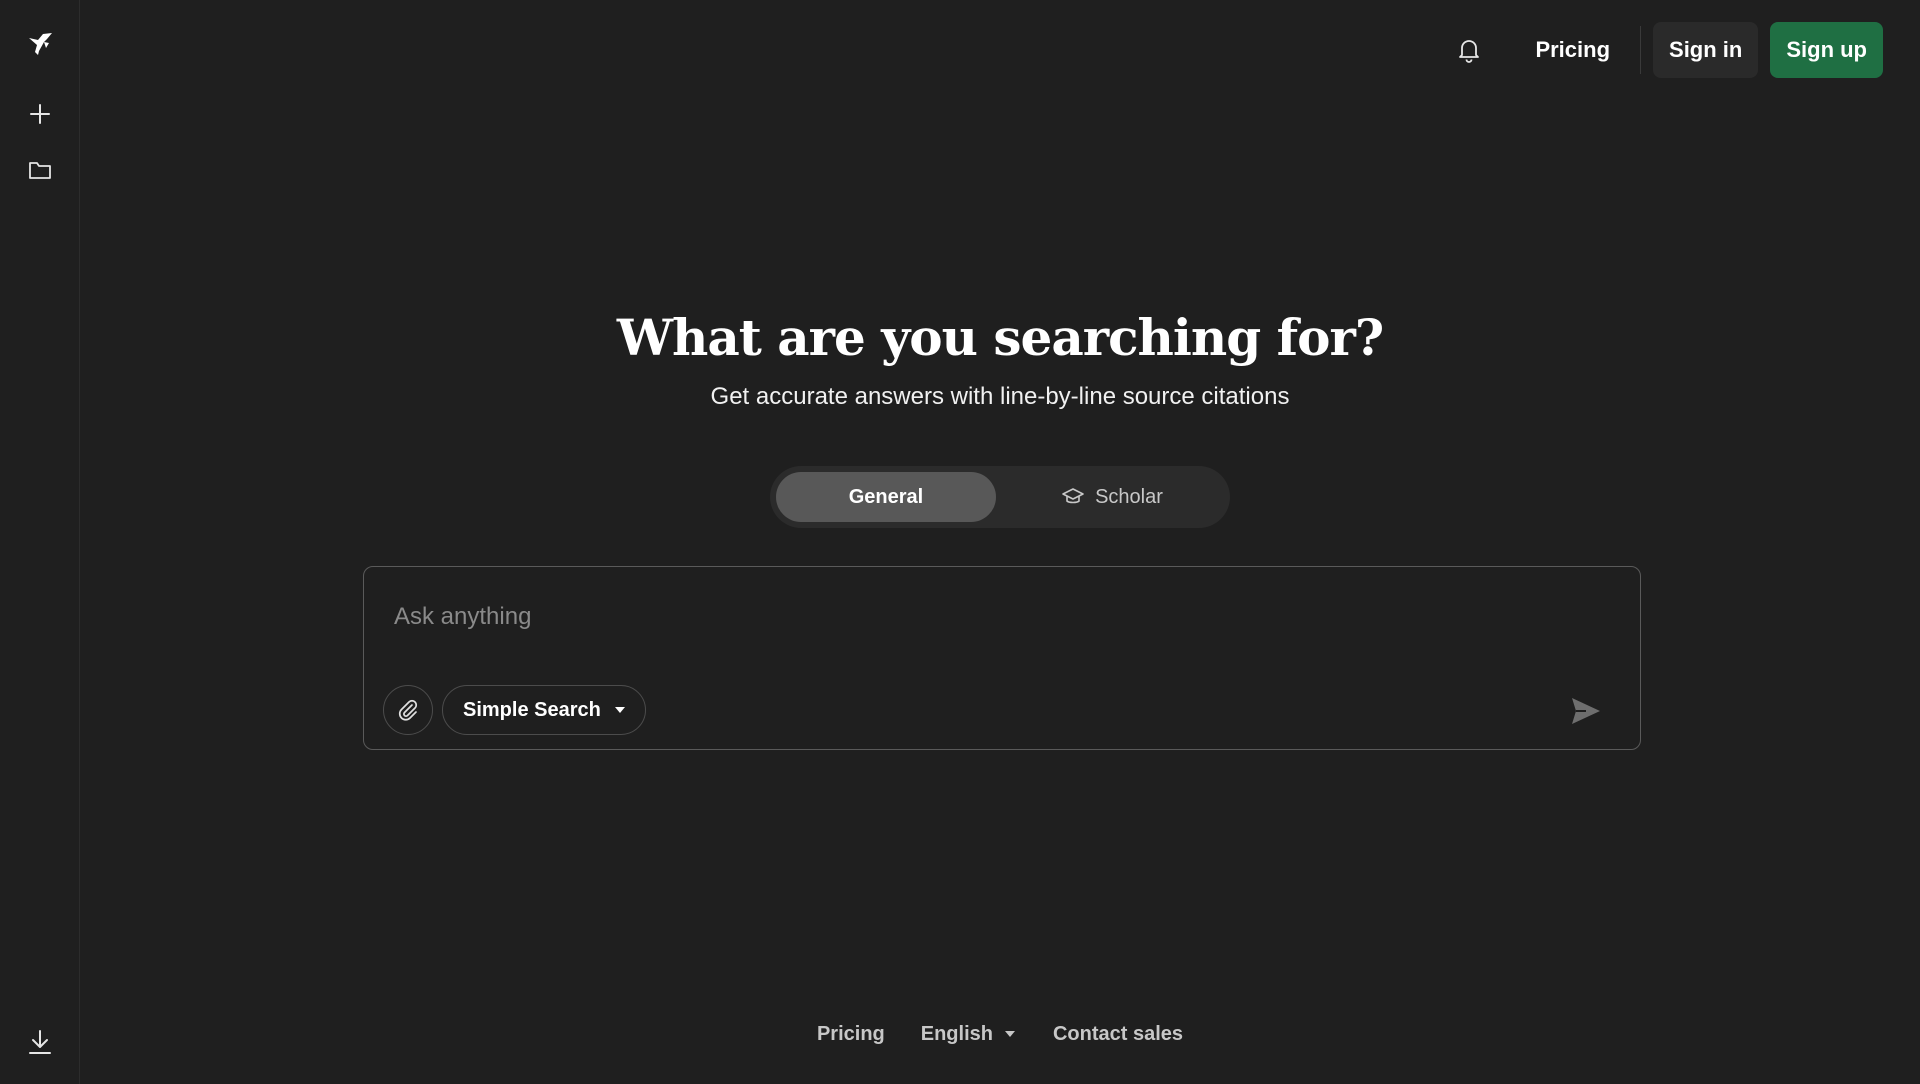  Describe the element at coordinates (1000, 337) in the screenshot. I see `page-title: What are you searching for?` at that location.